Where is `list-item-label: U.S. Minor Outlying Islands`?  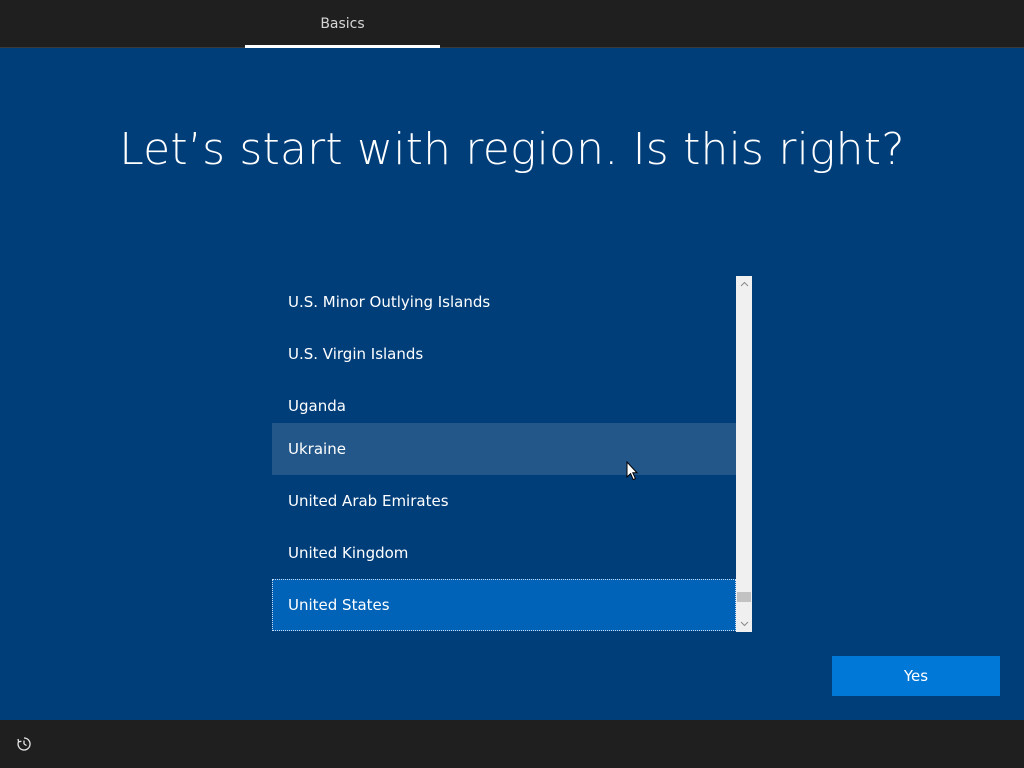
list-item-label: U.S. Minor Outlying Islands is located at coordinates (389, 302).